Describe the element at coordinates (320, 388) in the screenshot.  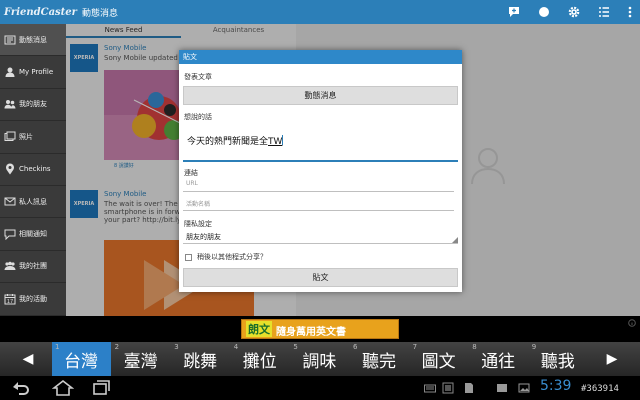
I see `system-nav-bar: 5:39` at that location.